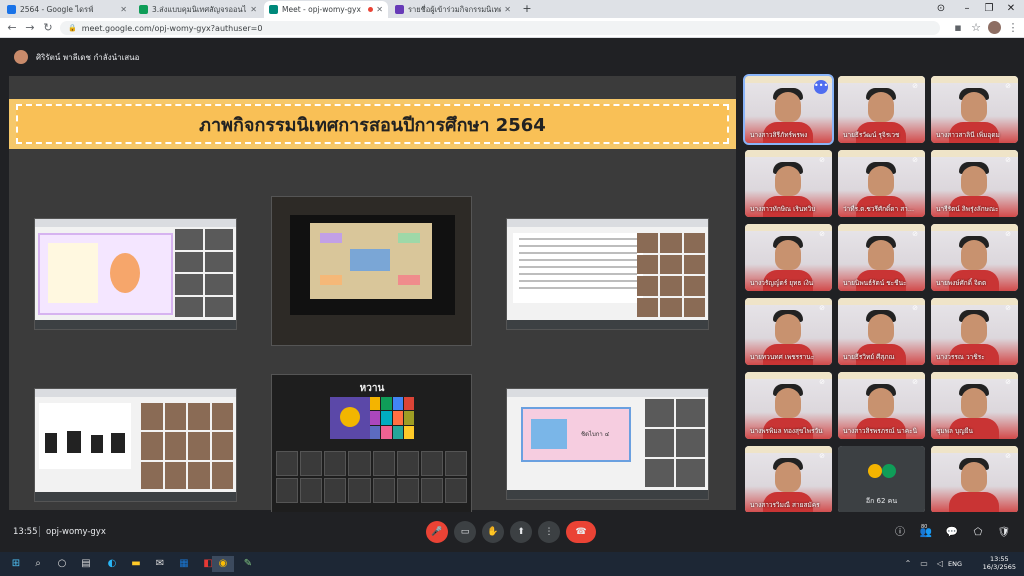 Image resolution: width=1024 pixels, height=576 pixels. I want to click on participant-tile: ว่าที่ร.ต.ชวรีศักดิ์ดา สา... ⊘, so click(881, 183).